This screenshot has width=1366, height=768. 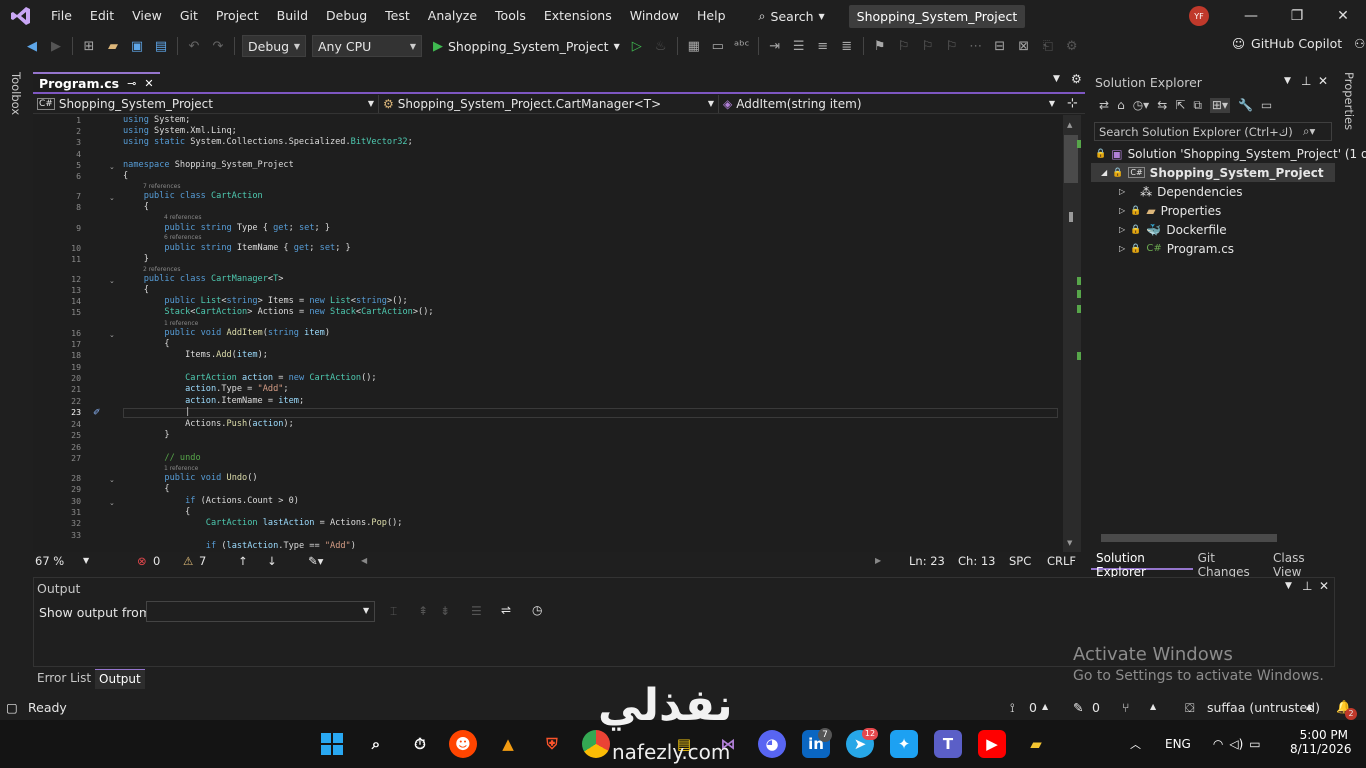 What do you see at coordinates (96, 82) in the screenshot?
I see `tab-program-cs: Program.cs ⊸ ✕` at bounding box center [96, 82].